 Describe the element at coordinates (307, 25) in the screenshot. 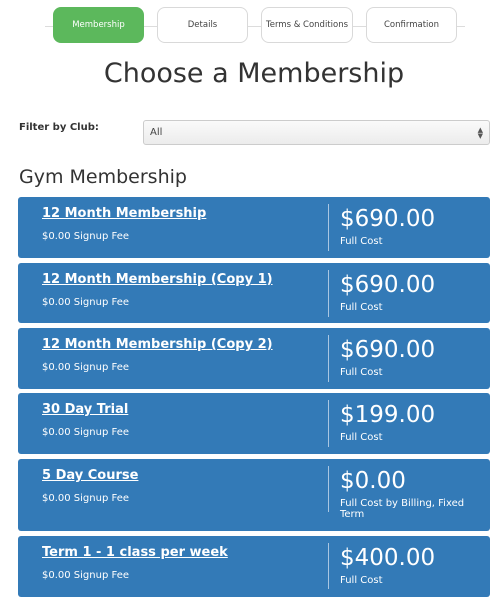

I see `step-terms-conditions: Terms & Conditions` at that location.